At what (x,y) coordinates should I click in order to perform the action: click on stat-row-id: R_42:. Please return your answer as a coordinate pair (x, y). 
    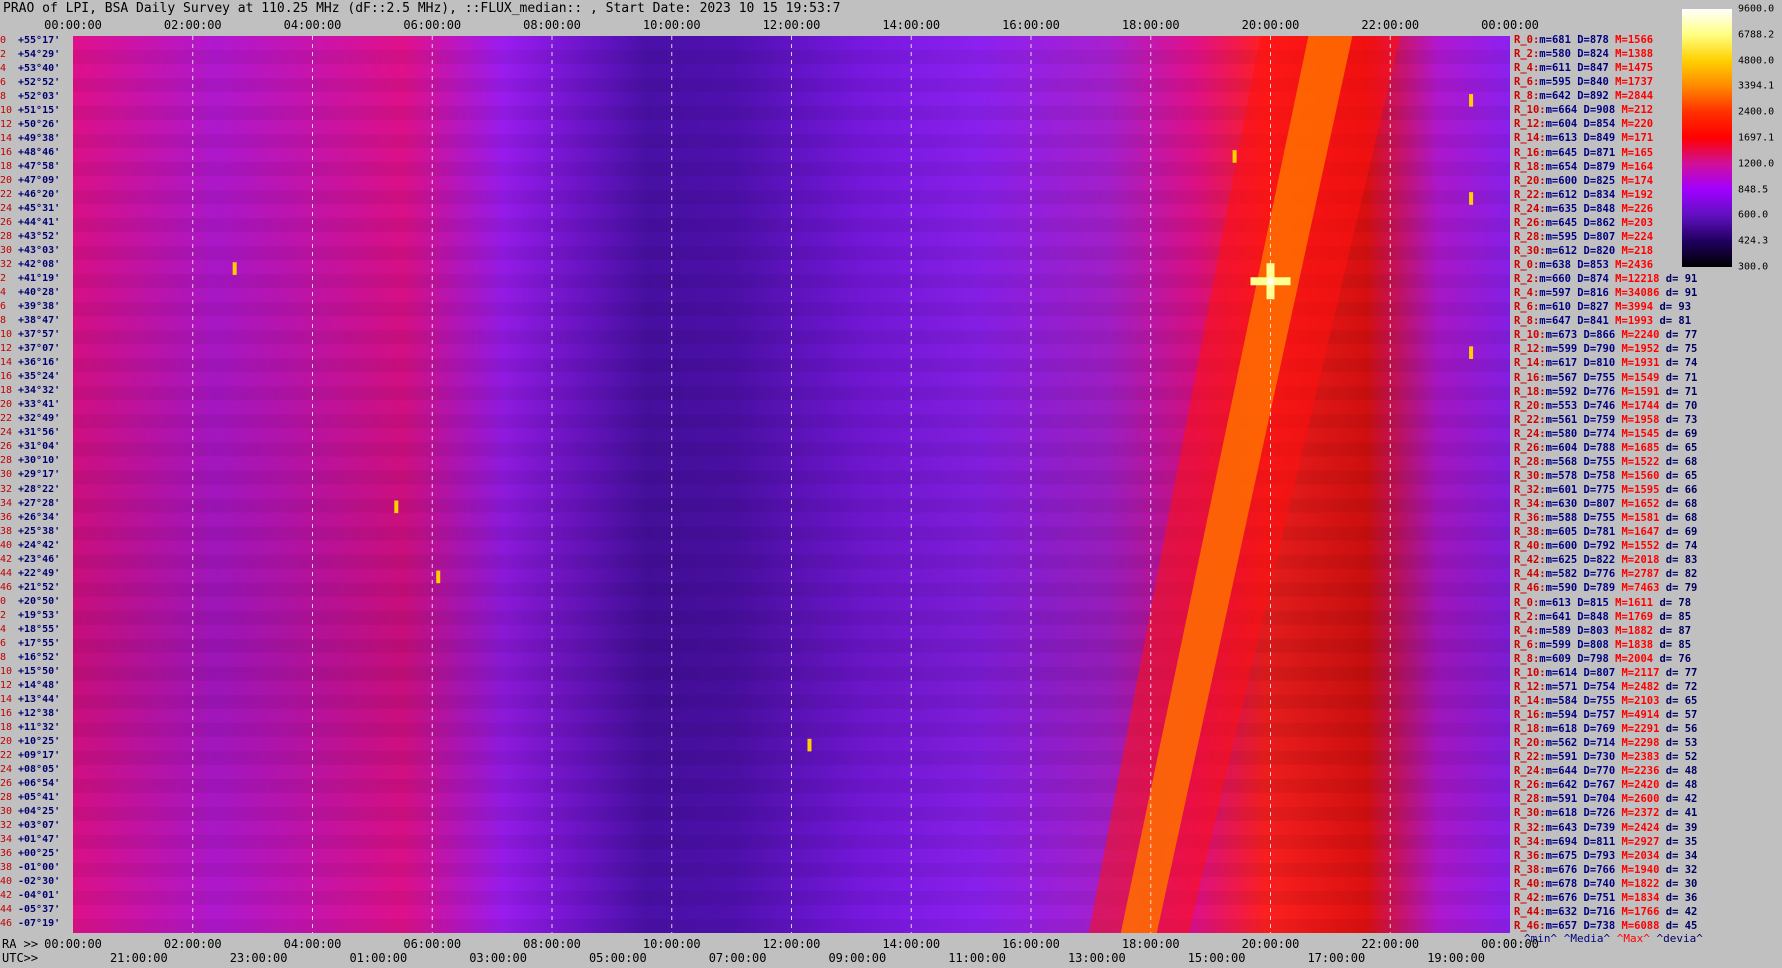
    Looking at the image, I should click on (1530, 897).